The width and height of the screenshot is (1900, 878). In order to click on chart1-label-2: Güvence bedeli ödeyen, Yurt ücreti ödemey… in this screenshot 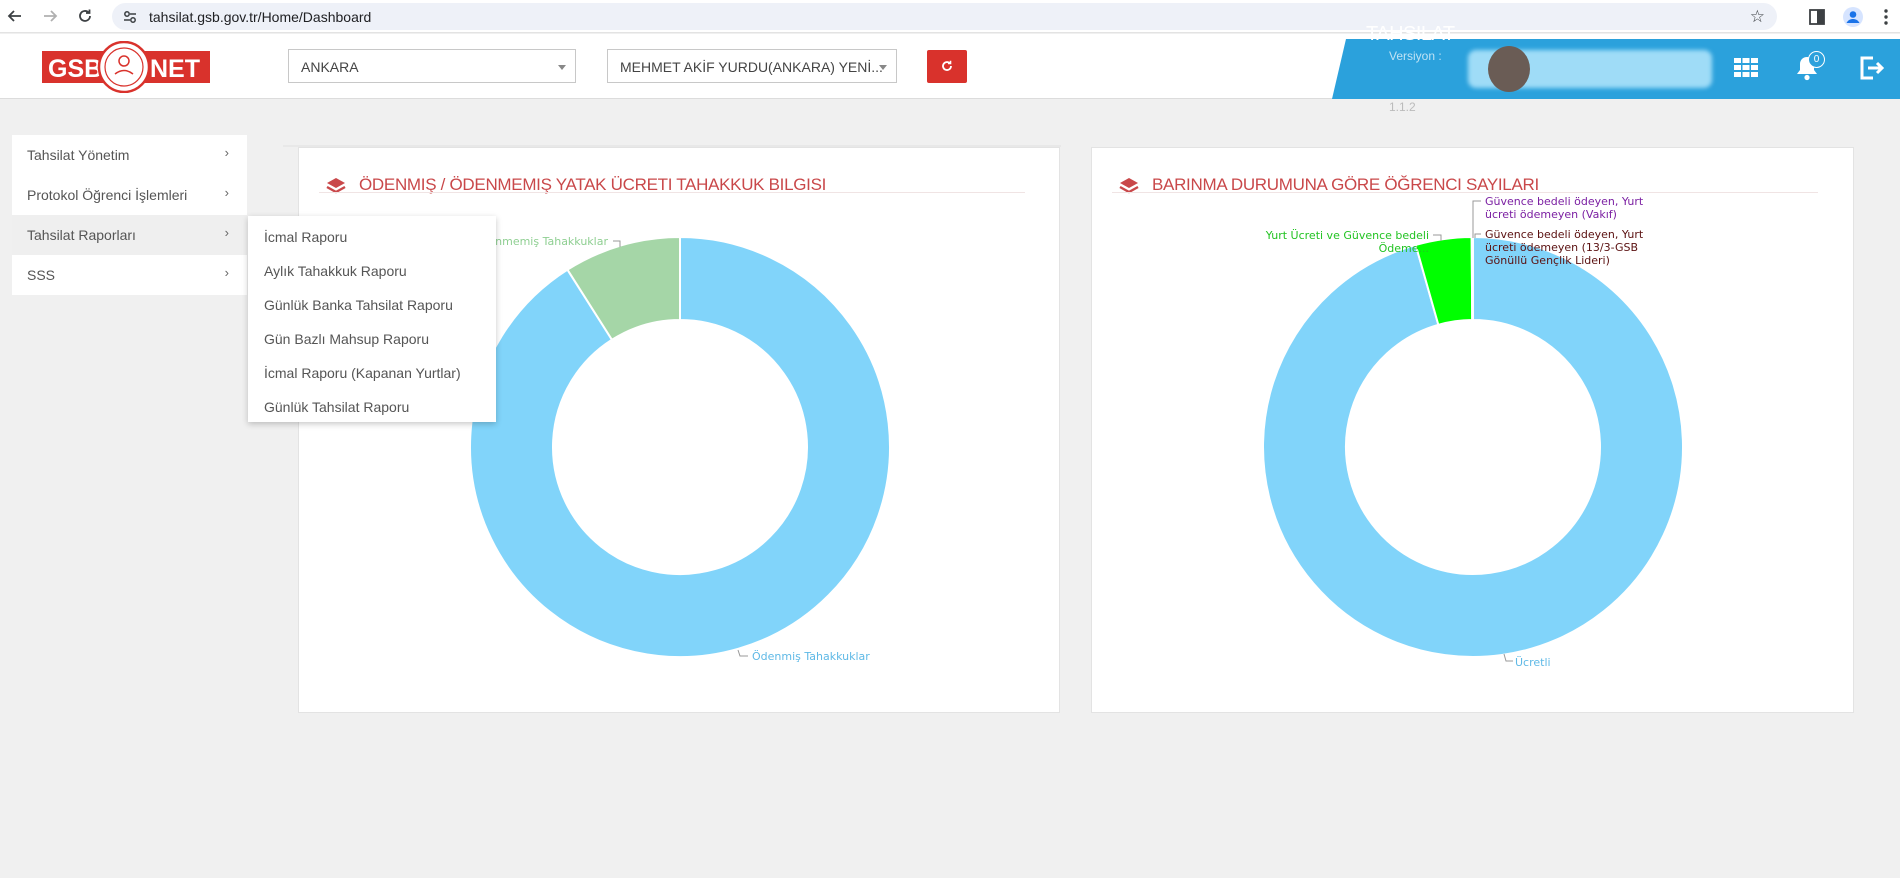, I will do `click(1564, 208)`.